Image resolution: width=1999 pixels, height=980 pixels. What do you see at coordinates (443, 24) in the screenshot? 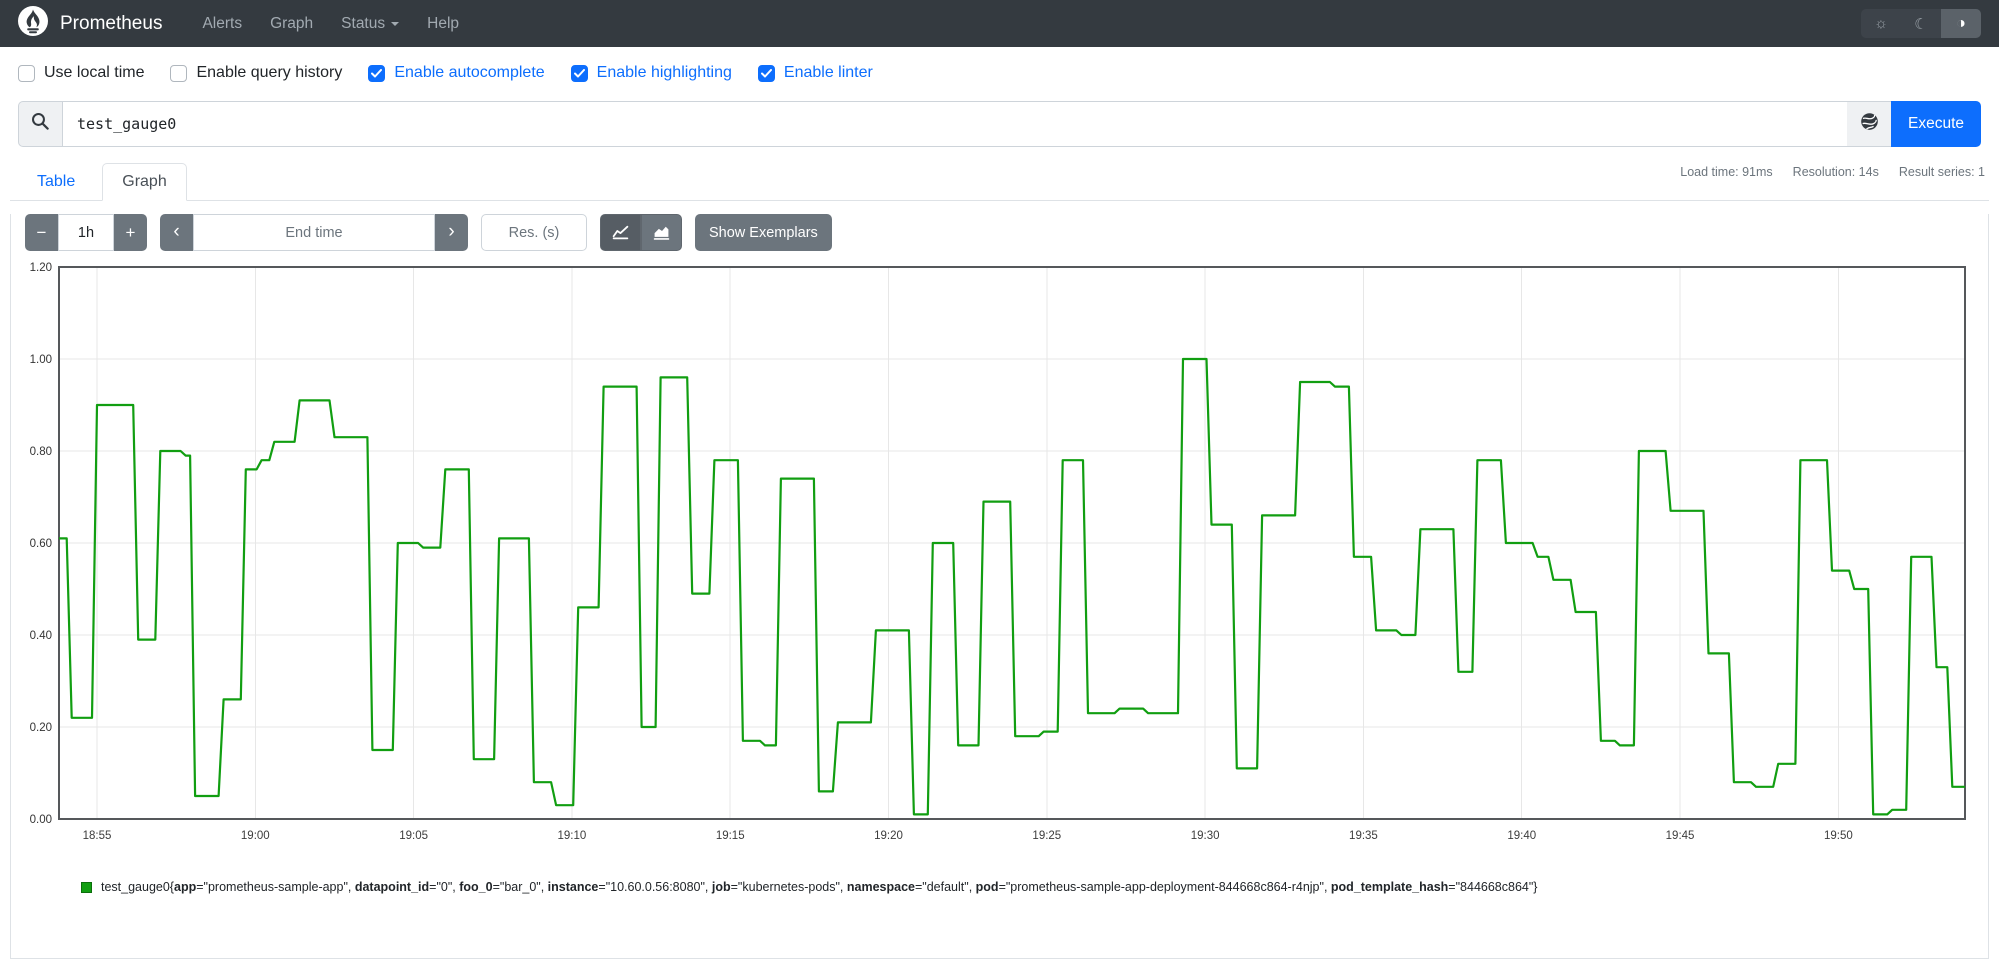
I see `nav-item-help: Help` at bounding box center [443, 24].